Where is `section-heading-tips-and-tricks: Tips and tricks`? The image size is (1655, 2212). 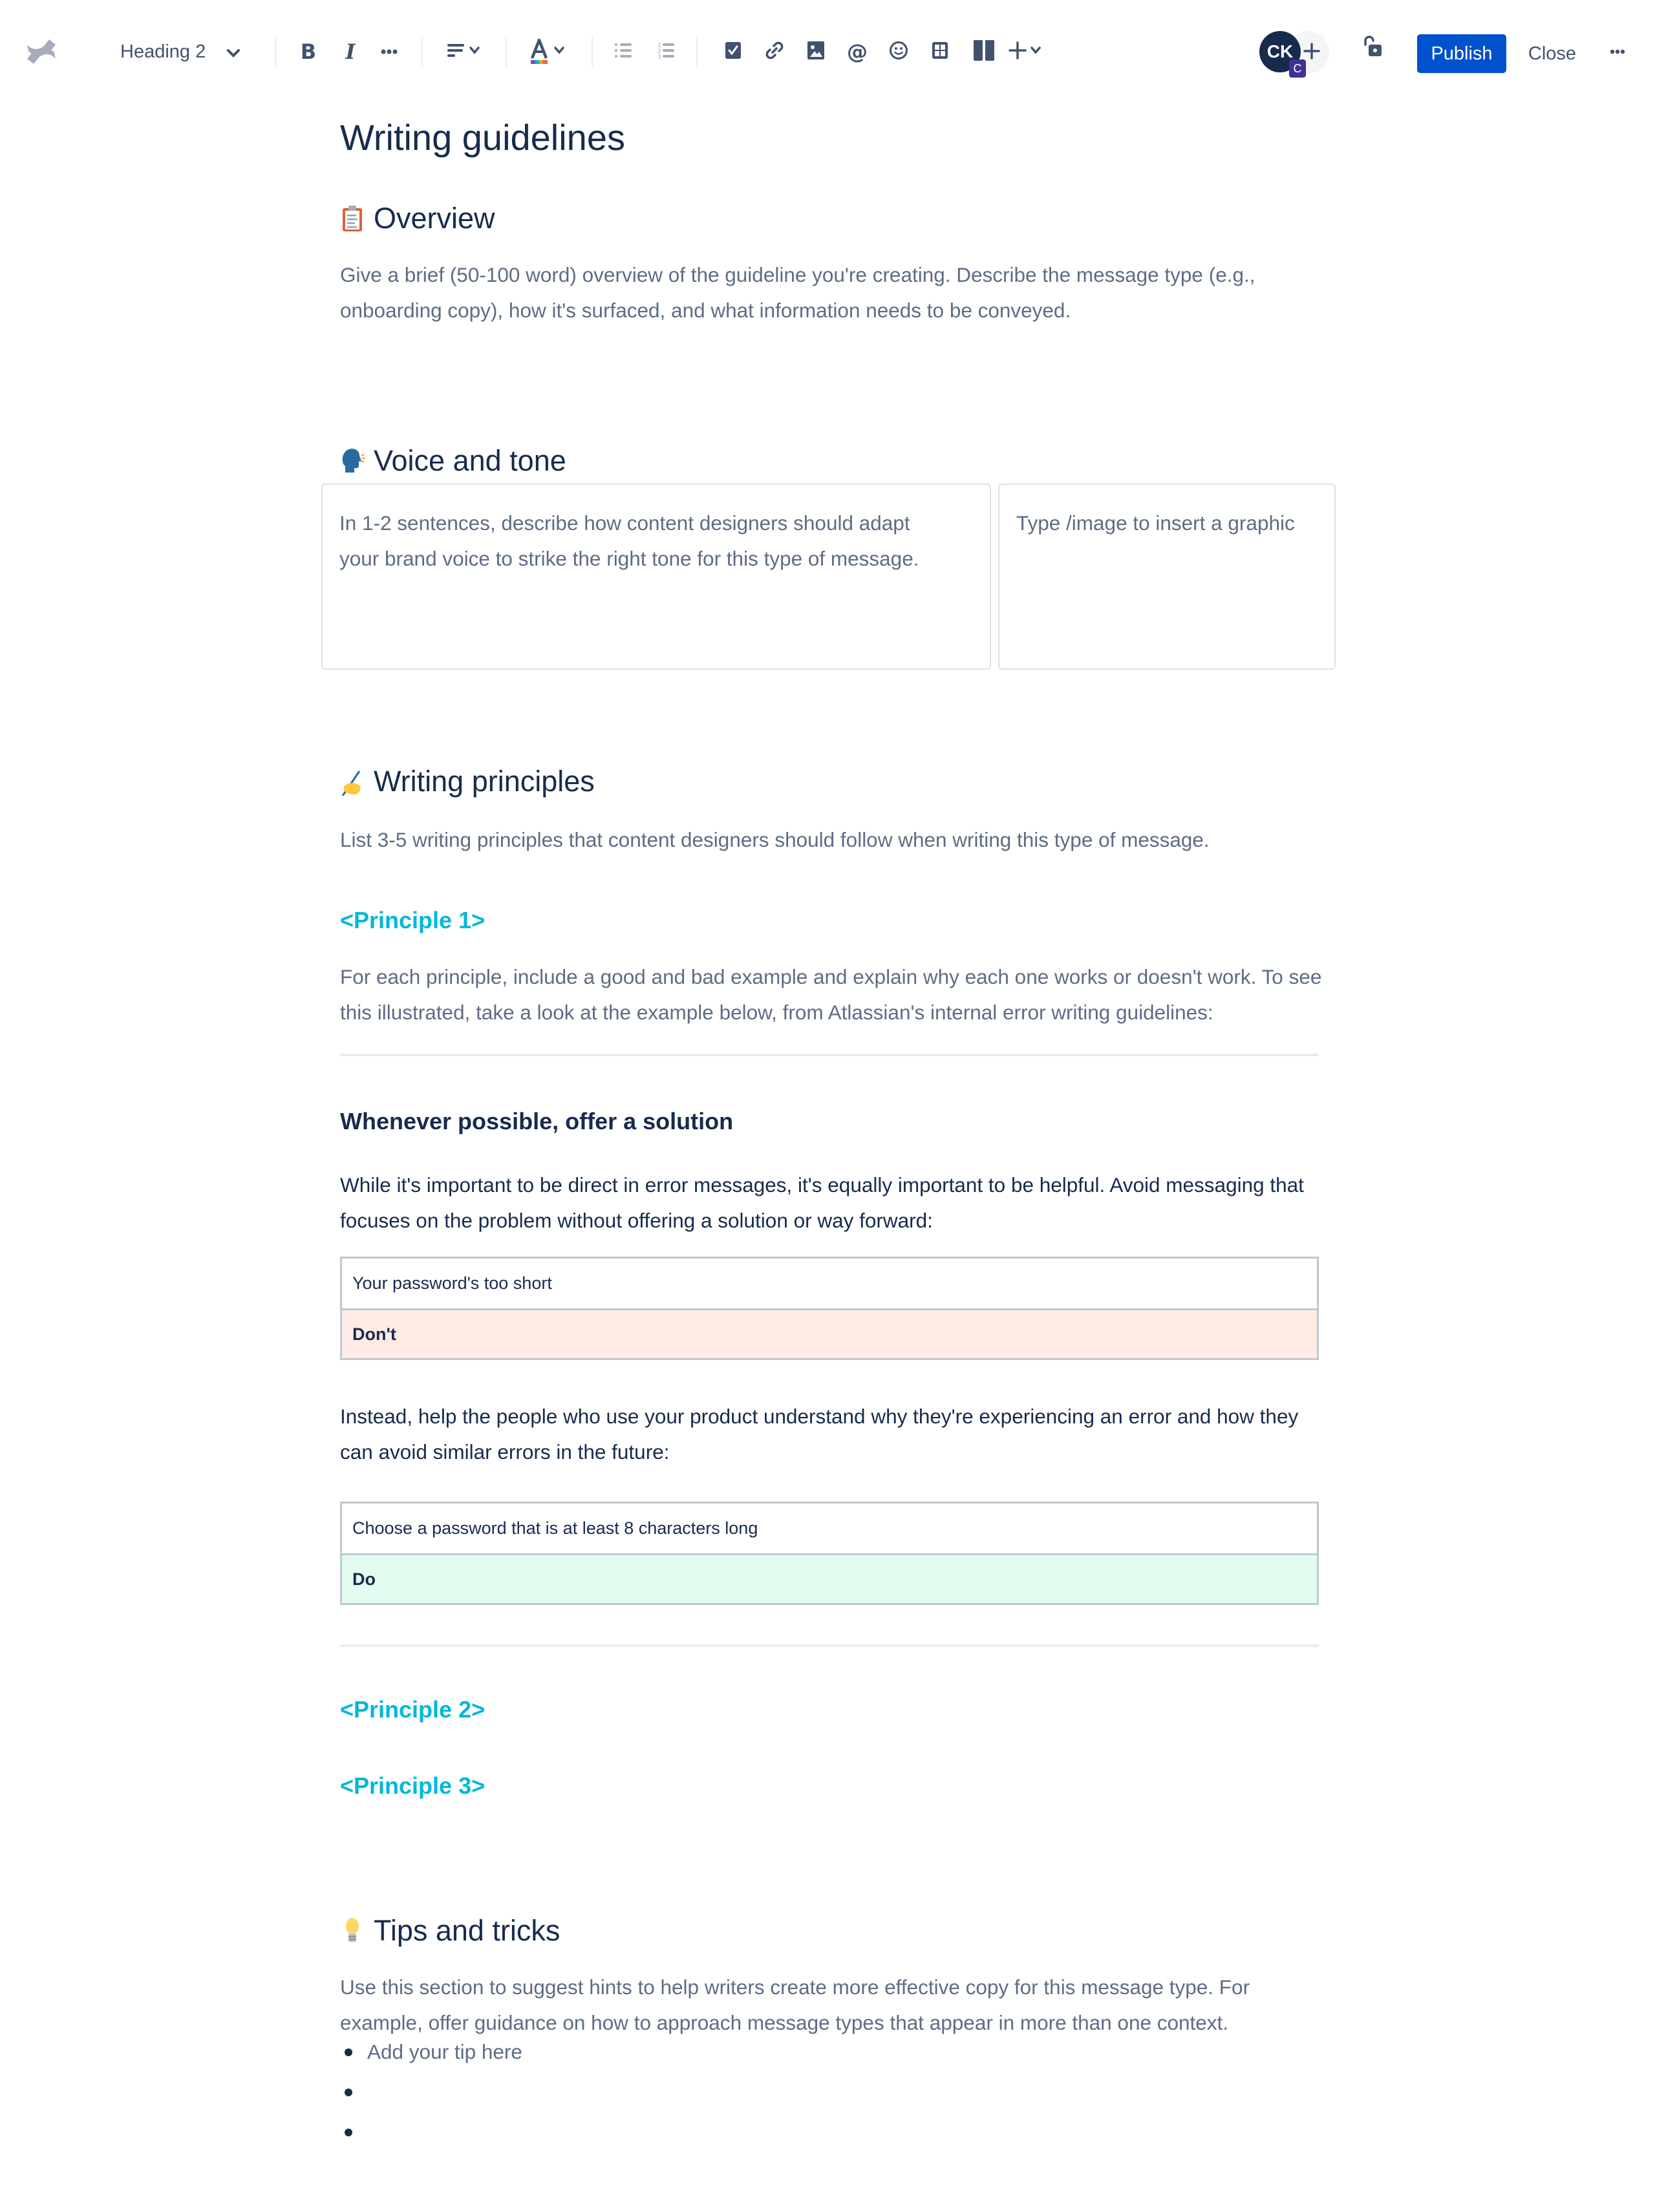 section-heading-tips-and-tricks: Tips and tricks is located at coordinates (450, 1931).